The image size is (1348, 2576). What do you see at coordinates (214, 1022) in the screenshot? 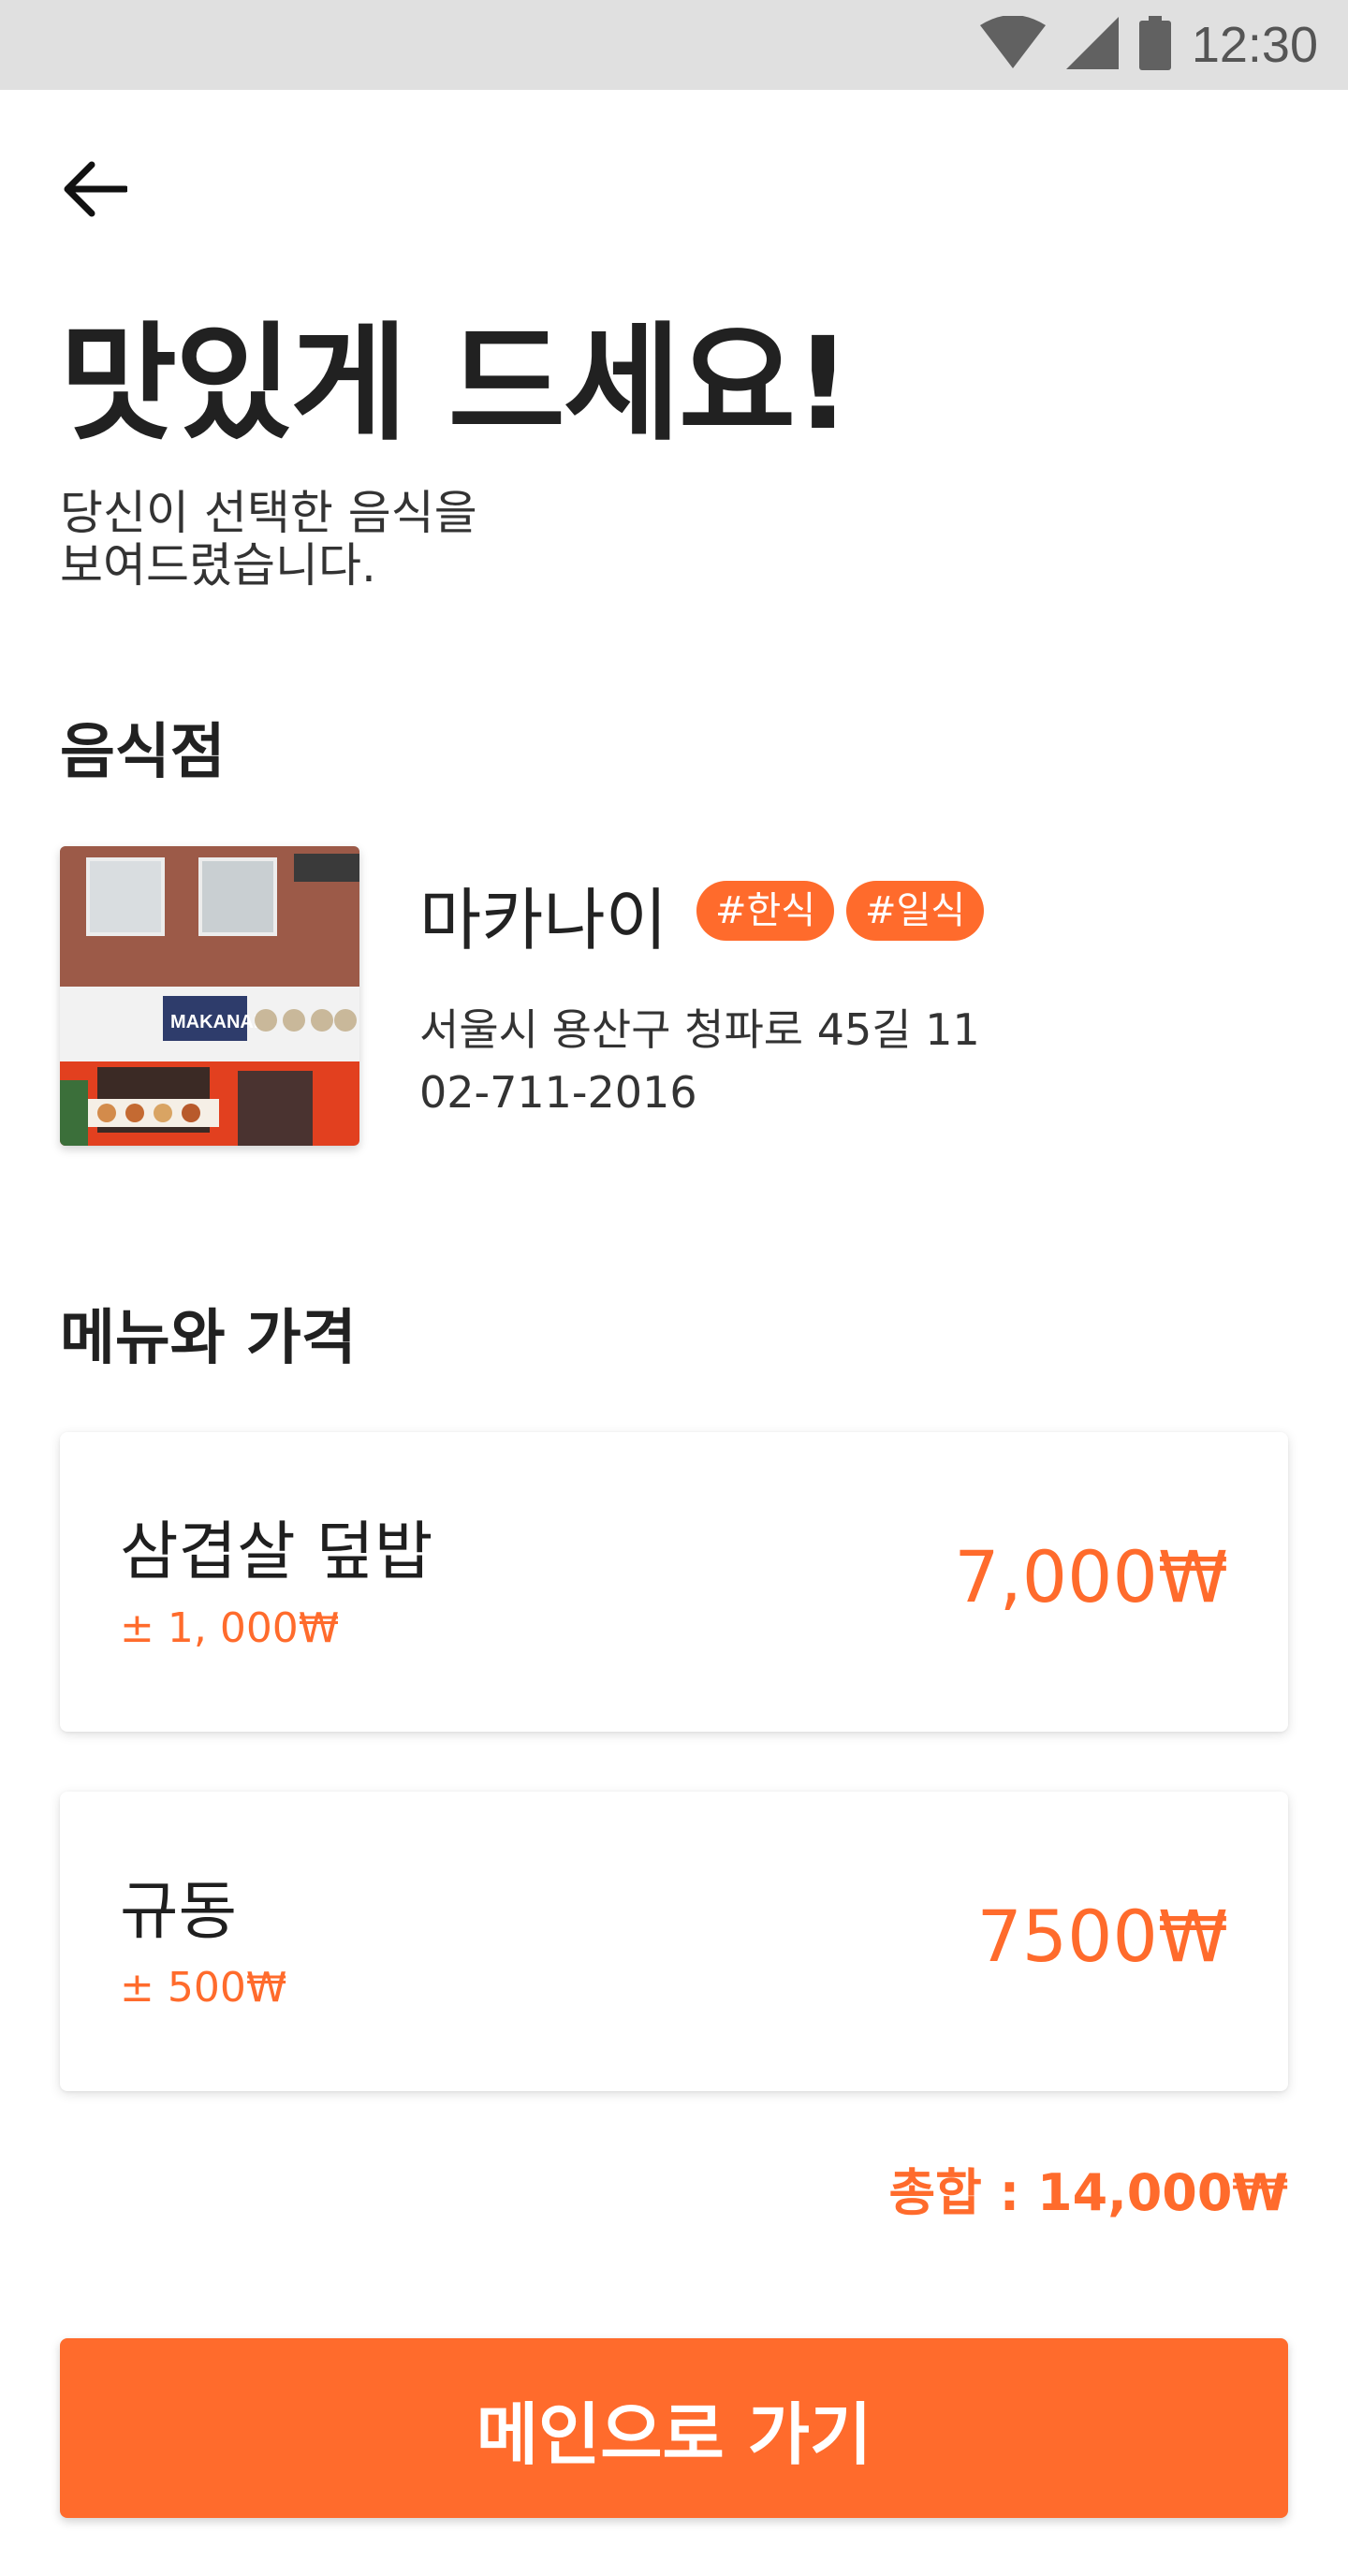
I see `photo-sign-text: MAKANAI` at bounding box center [214, 1022].